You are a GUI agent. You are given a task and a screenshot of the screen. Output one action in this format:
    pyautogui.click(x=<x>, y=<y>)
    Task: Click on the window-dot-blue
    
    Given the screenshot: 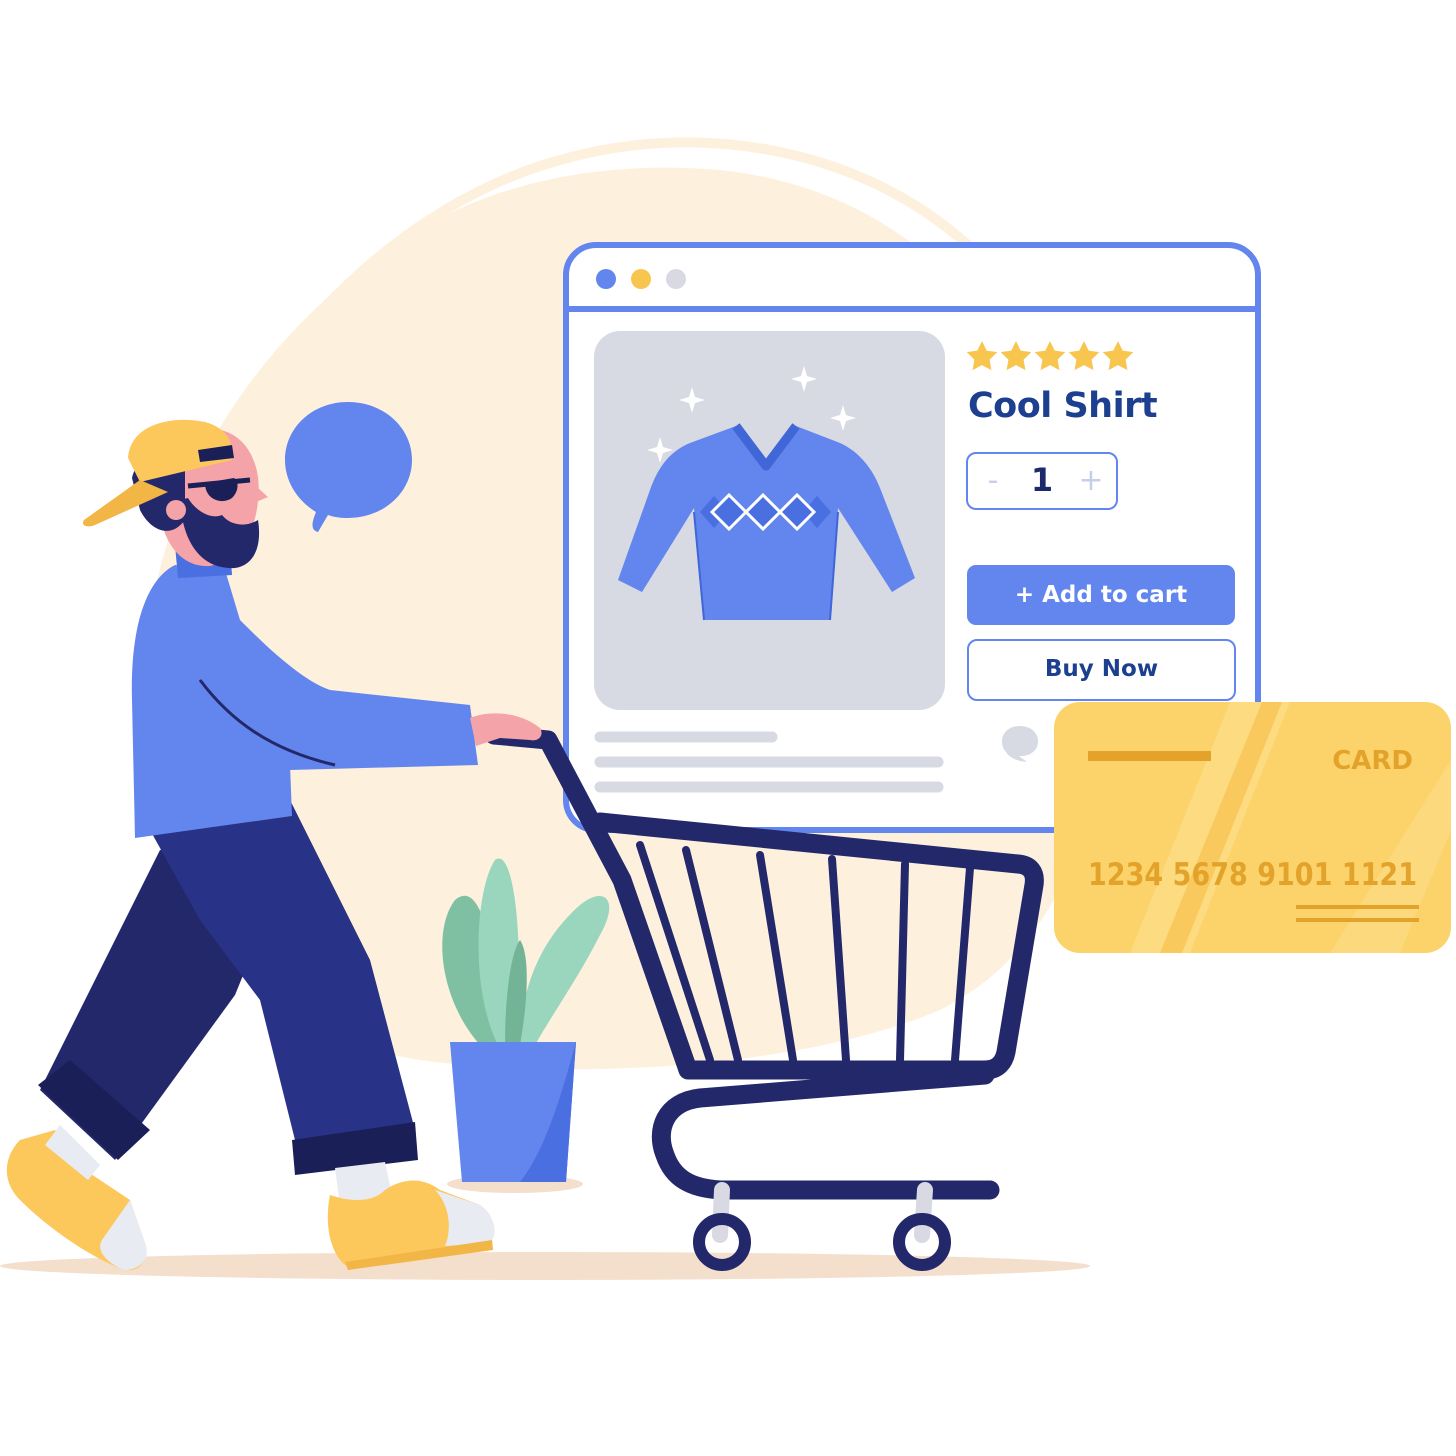 What is the action you would take?
    pyautogui.click(x=606, y=279)
    